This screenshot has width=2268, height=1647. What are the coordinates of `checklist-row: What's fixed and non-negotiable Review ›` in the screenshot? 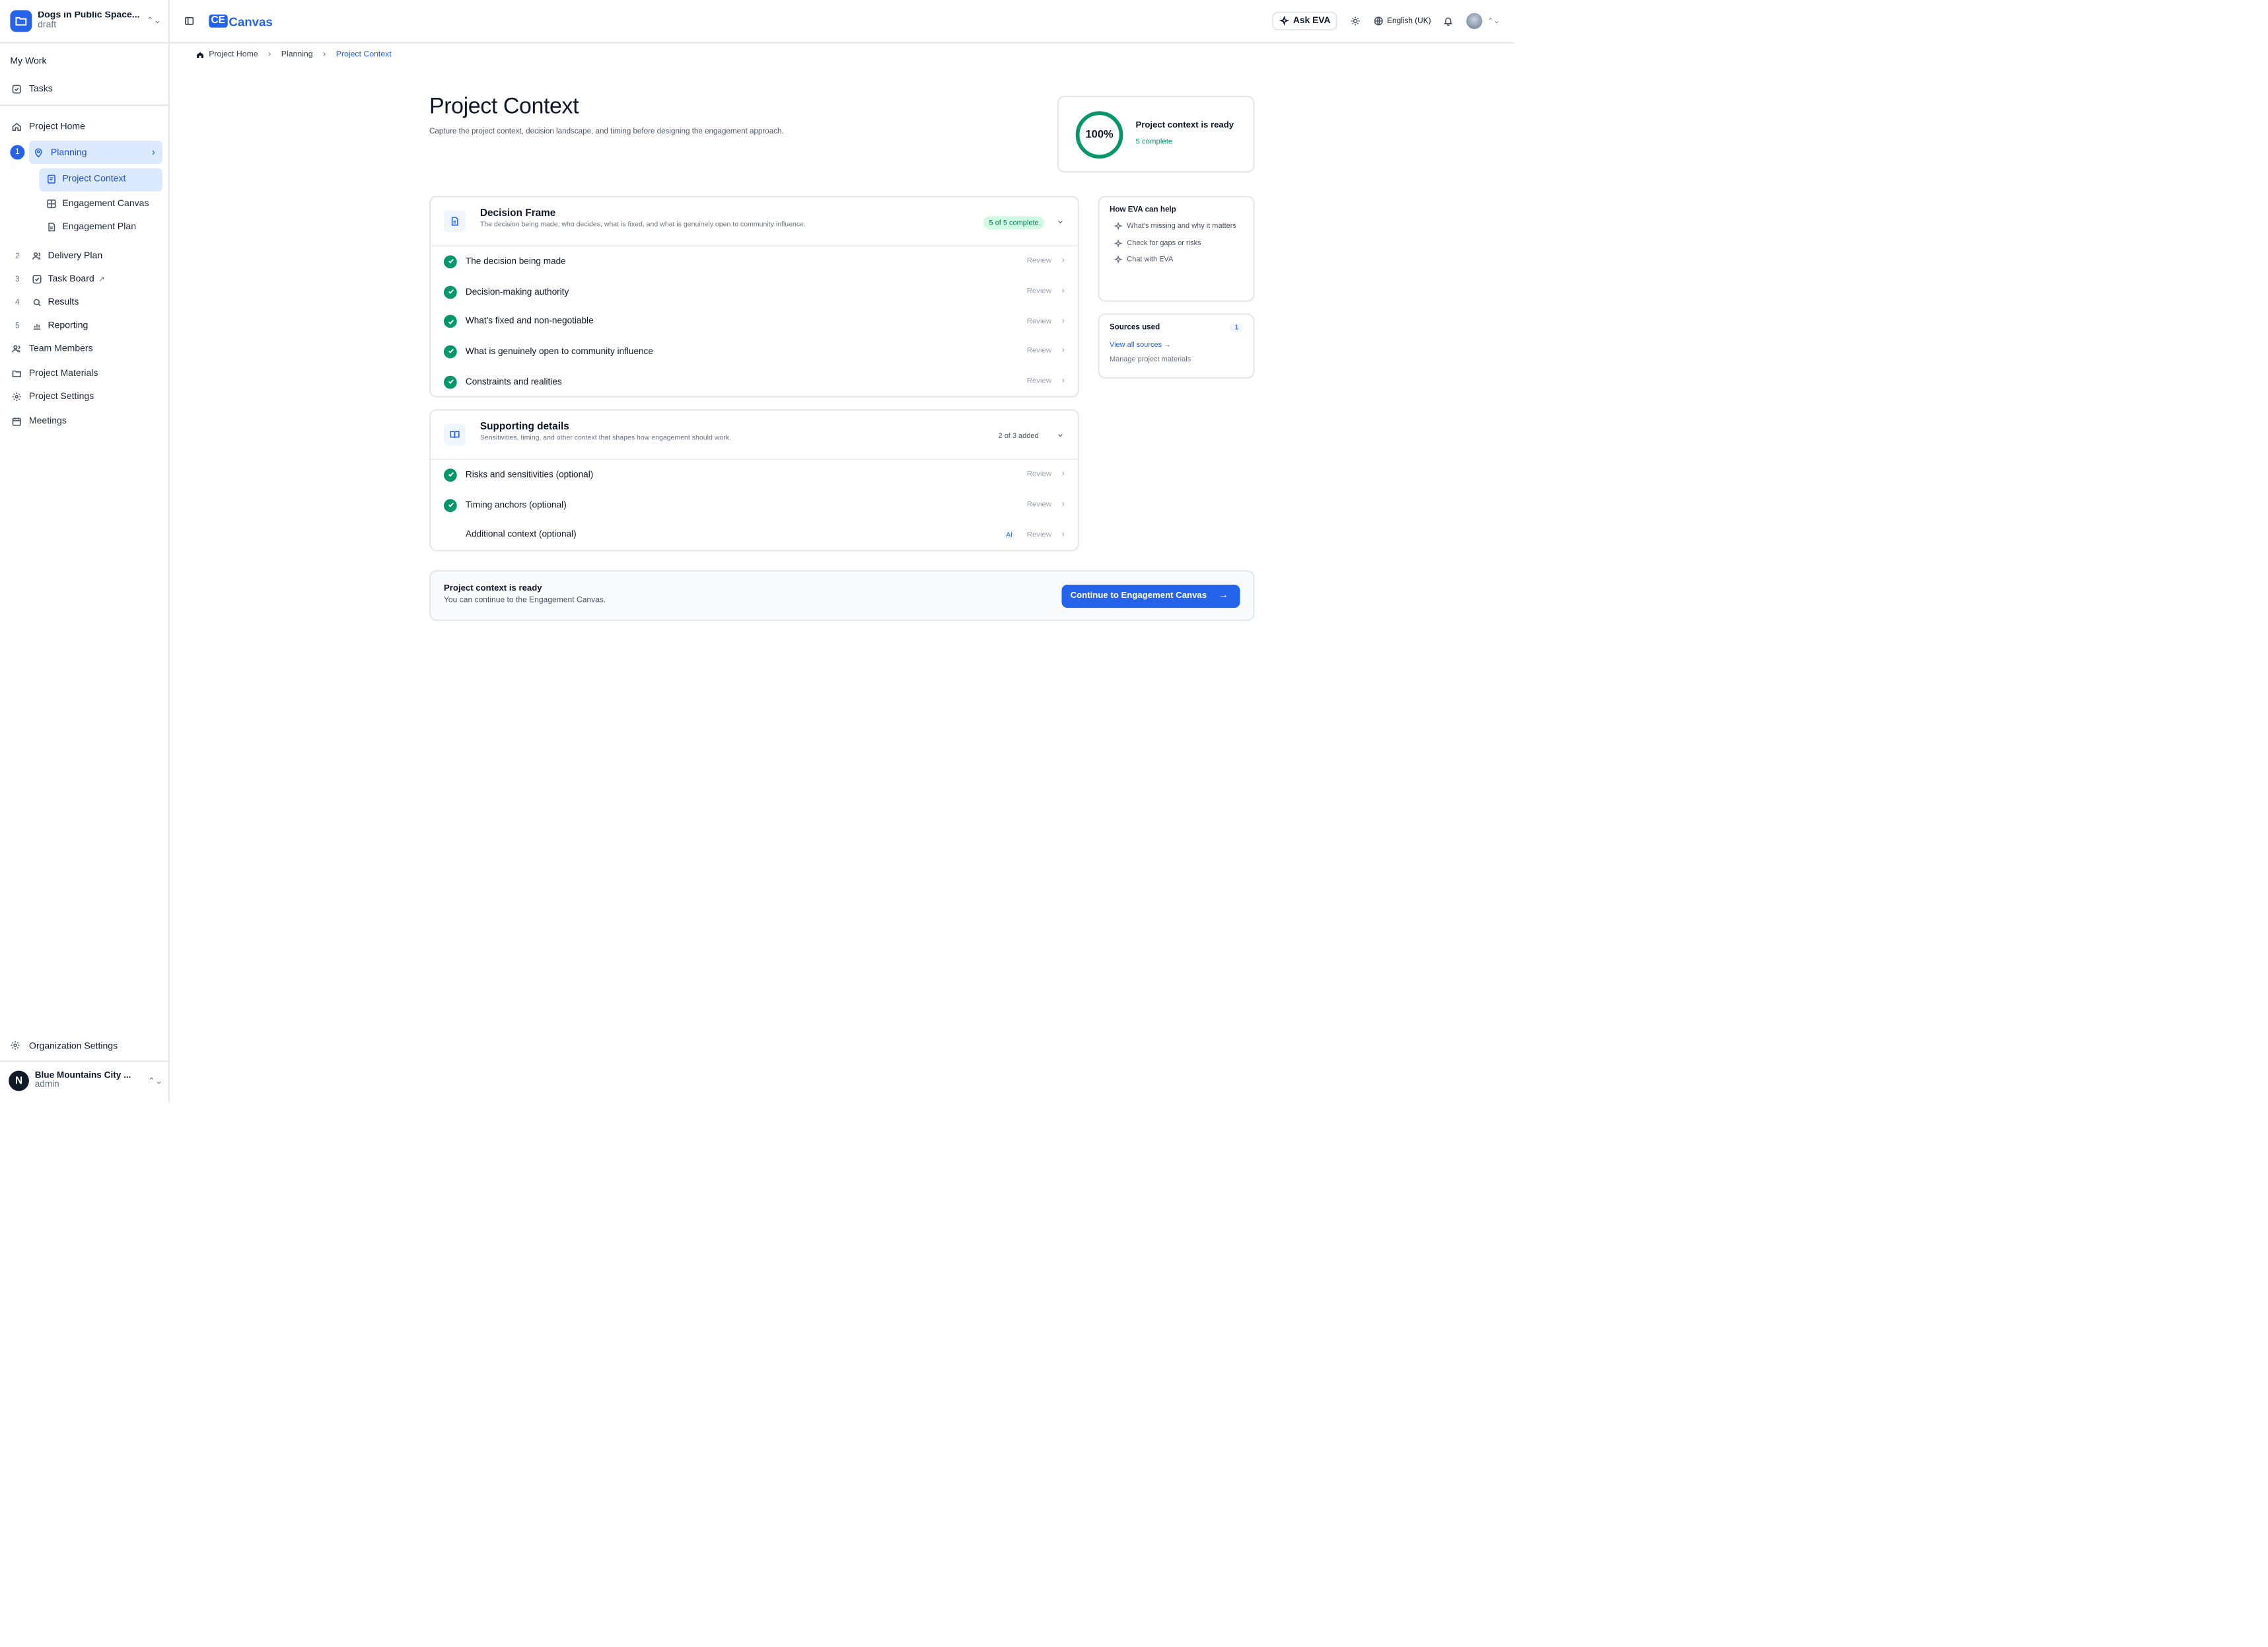 It's located at (754, 321).